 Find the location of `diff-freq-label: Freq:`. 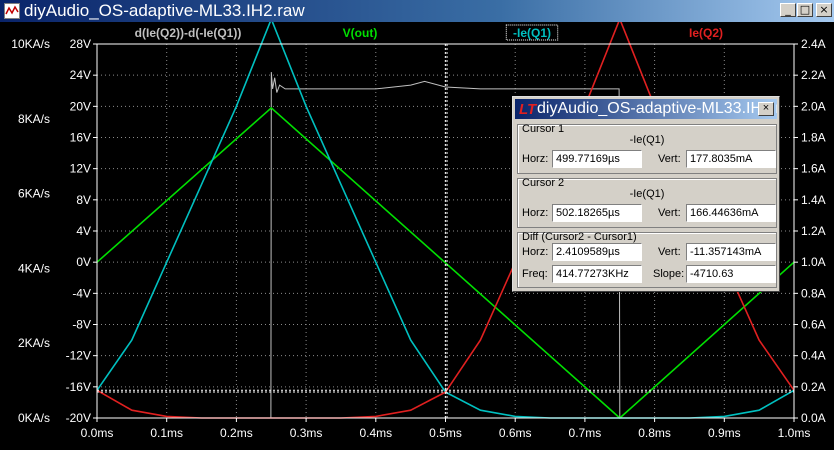

diff-freq-label: Freq: is located at coordinates (535, 274).